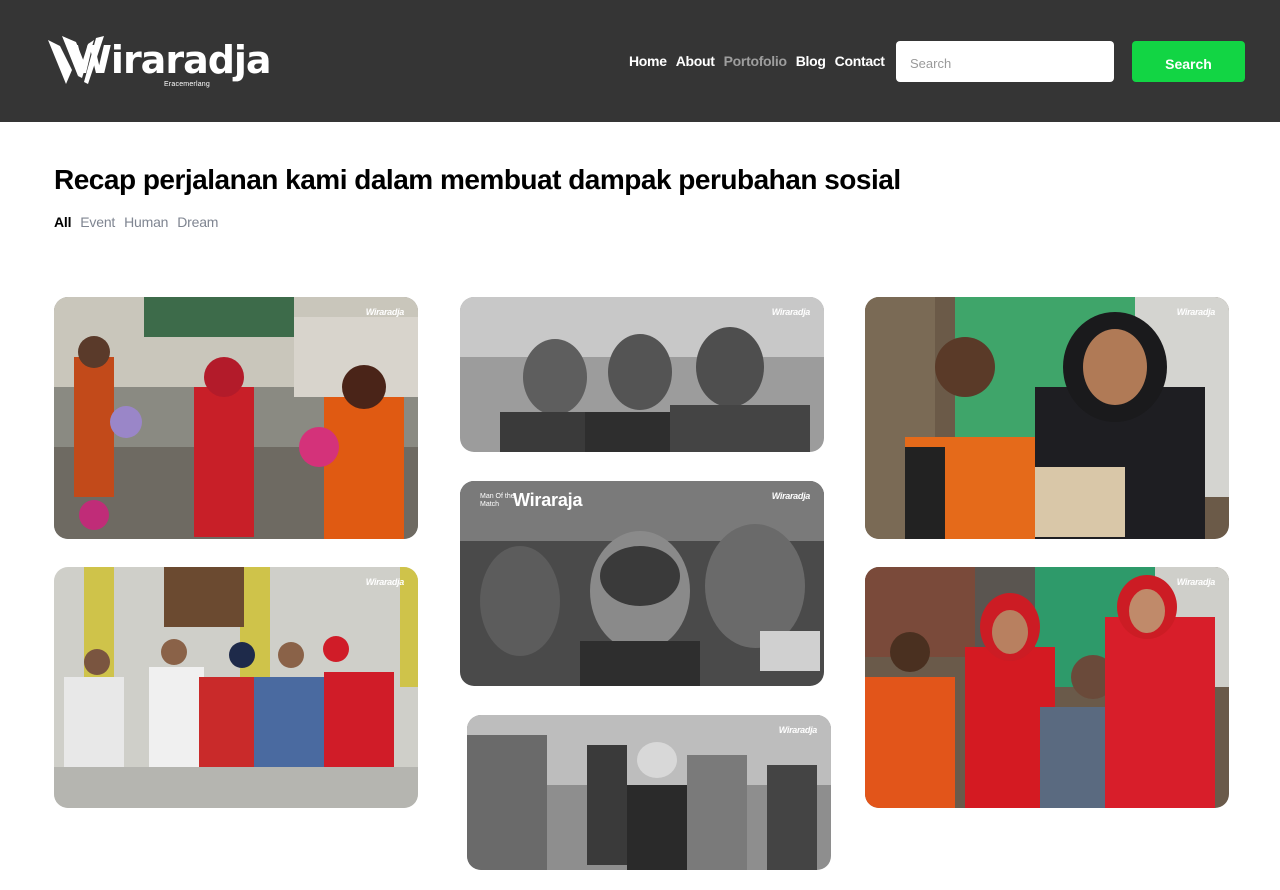 This screenshot has height=890, width=1280. Describe the element at coordinates (197, 222) in the screenshot. I see `filter-dream: Dream` at that location.